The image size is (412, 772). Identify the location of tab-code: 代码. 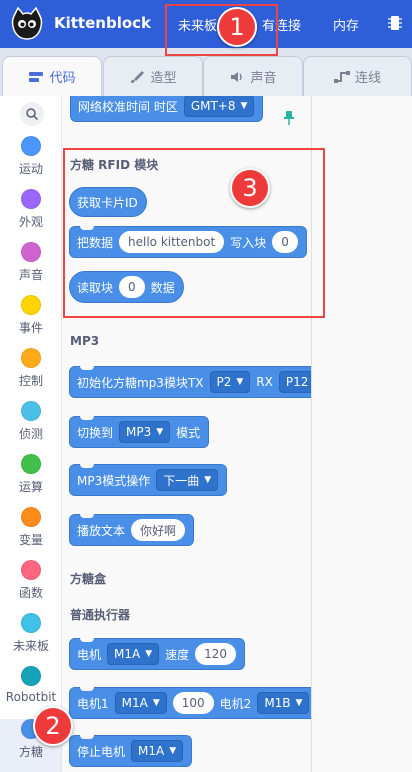
(52, 76).